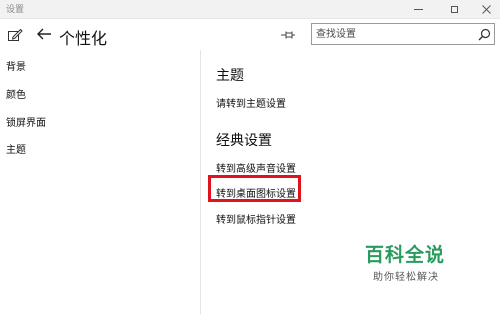 The height and width of the screenshot is (314, 500). I want to click on close-icon, so click(486, 9).